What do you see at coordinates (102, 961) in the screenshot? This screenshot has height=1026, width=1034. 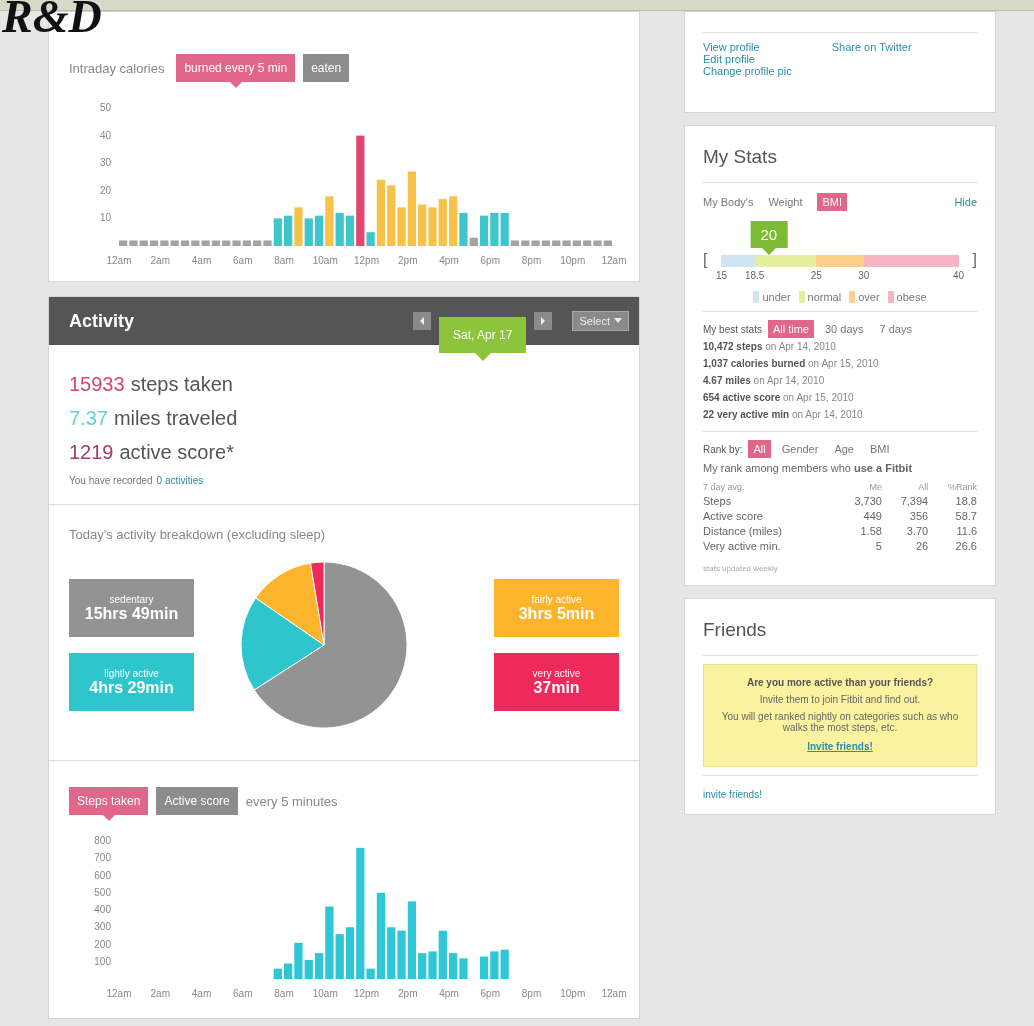 I see `axis-label: 100` at bounding box center [102, 961].